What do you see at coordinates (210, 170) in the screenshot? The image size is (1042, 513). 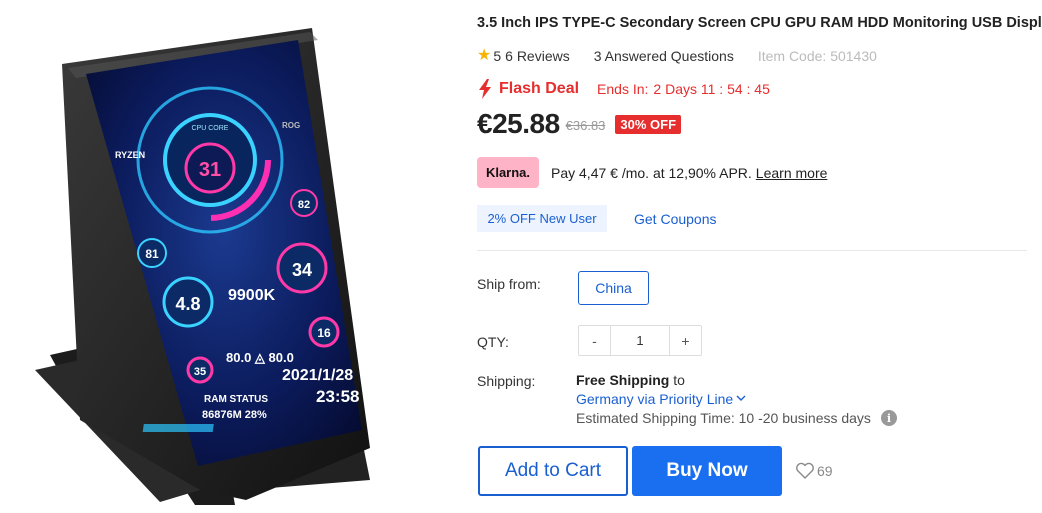 I see `screen-cpu-temp: 31` at bounding box center [210, 170].